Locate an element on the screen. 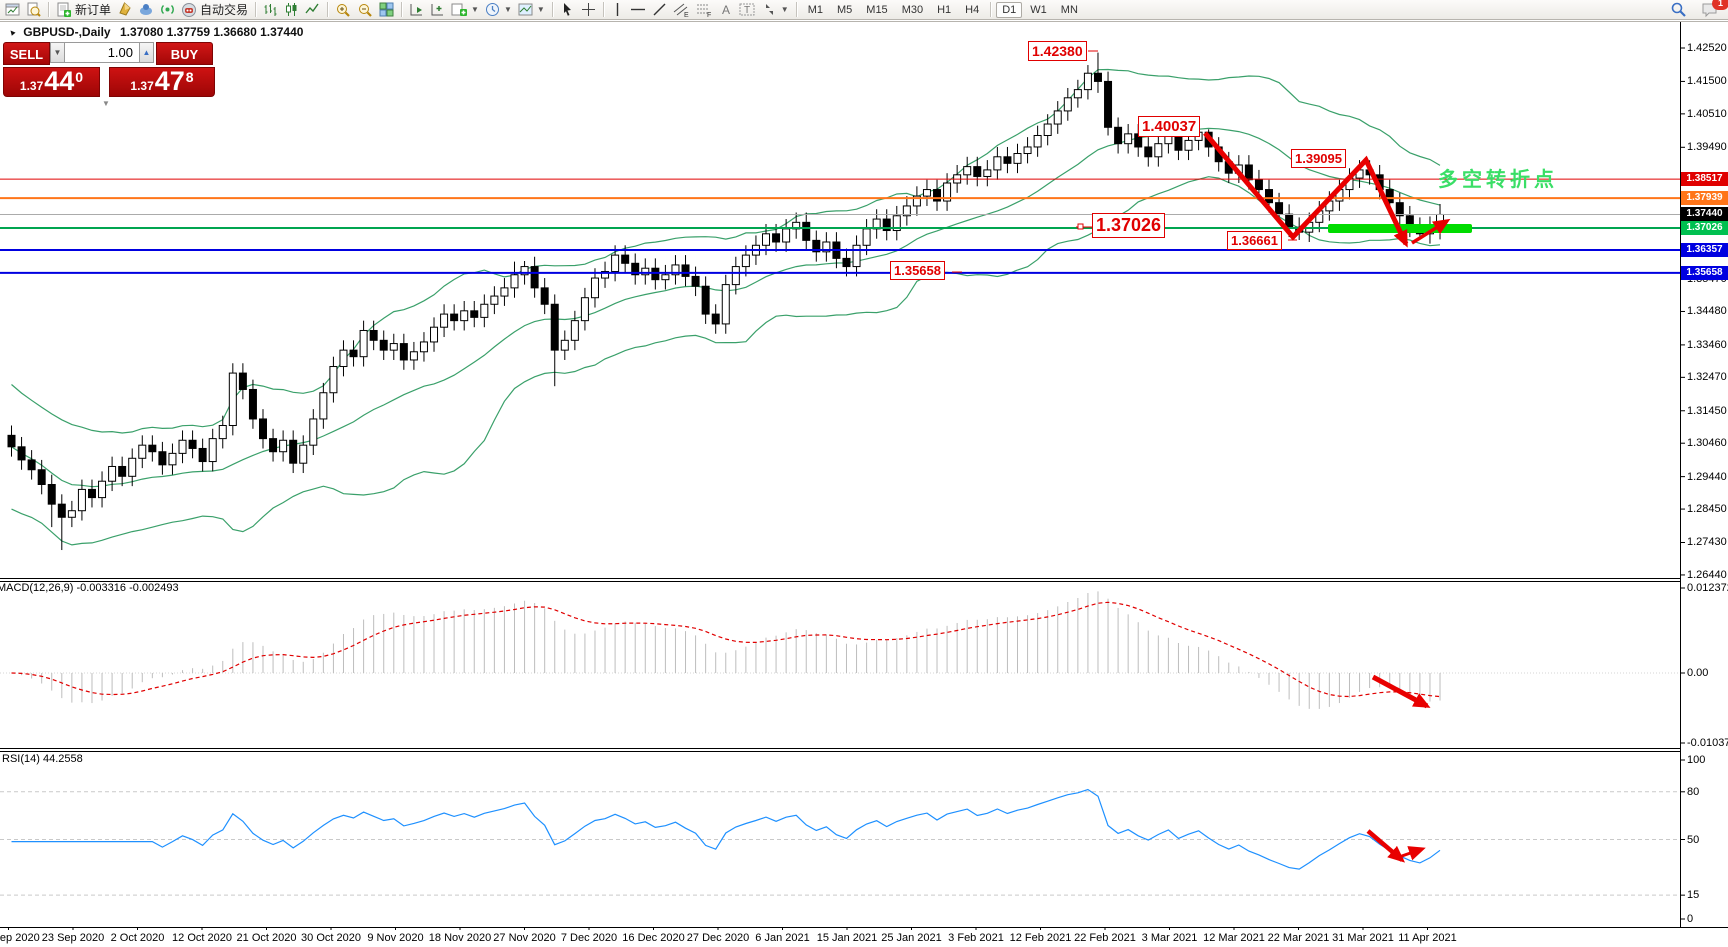  timeframe-button-M15: M15 is located at coordinates (876, 10).